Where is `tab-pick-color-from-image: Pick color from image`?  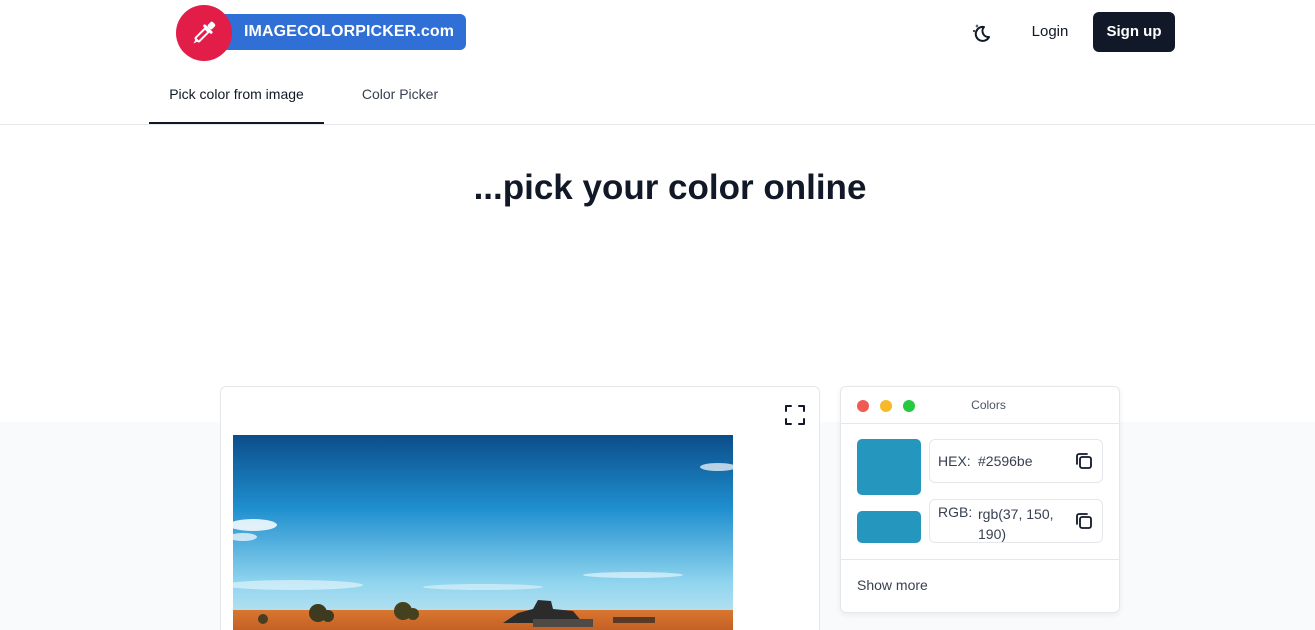
tab-pick-color-from-image: Pick color from image is located at coordinates (236, 105).